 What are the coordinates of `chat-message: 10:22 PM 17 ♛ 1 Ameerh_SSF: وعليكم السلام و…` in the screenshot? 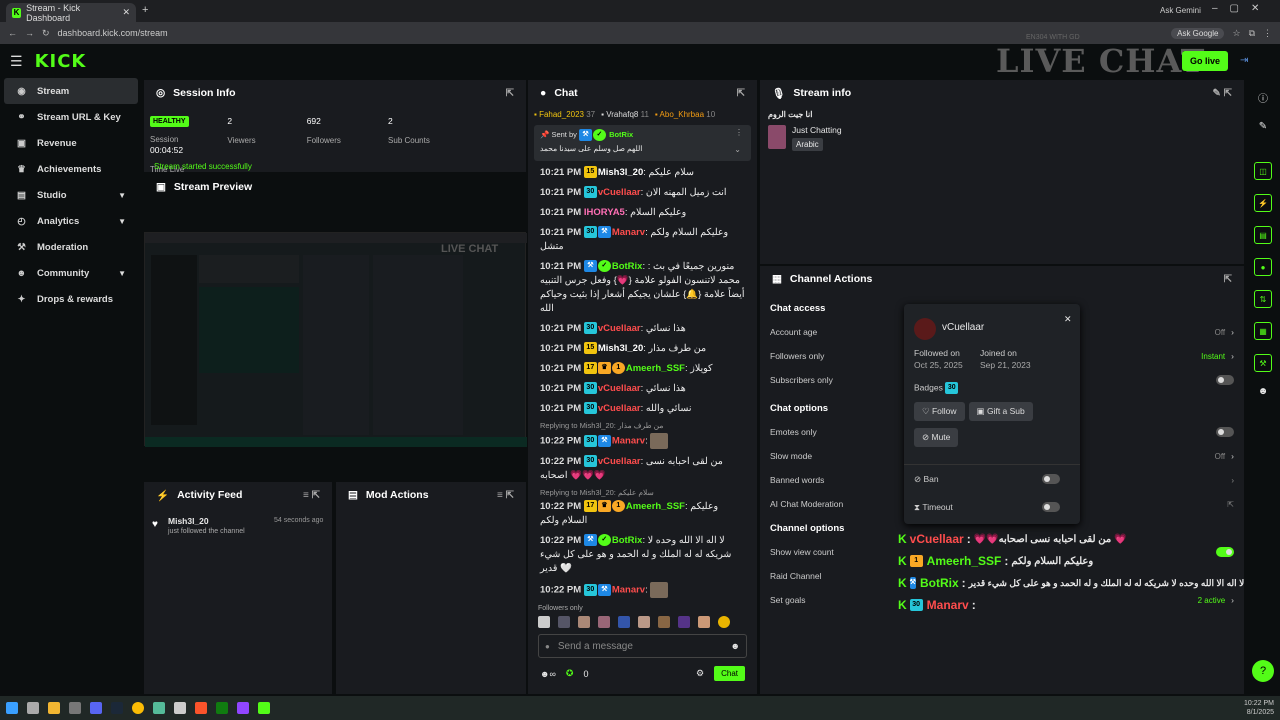 It's located at (642, 514).